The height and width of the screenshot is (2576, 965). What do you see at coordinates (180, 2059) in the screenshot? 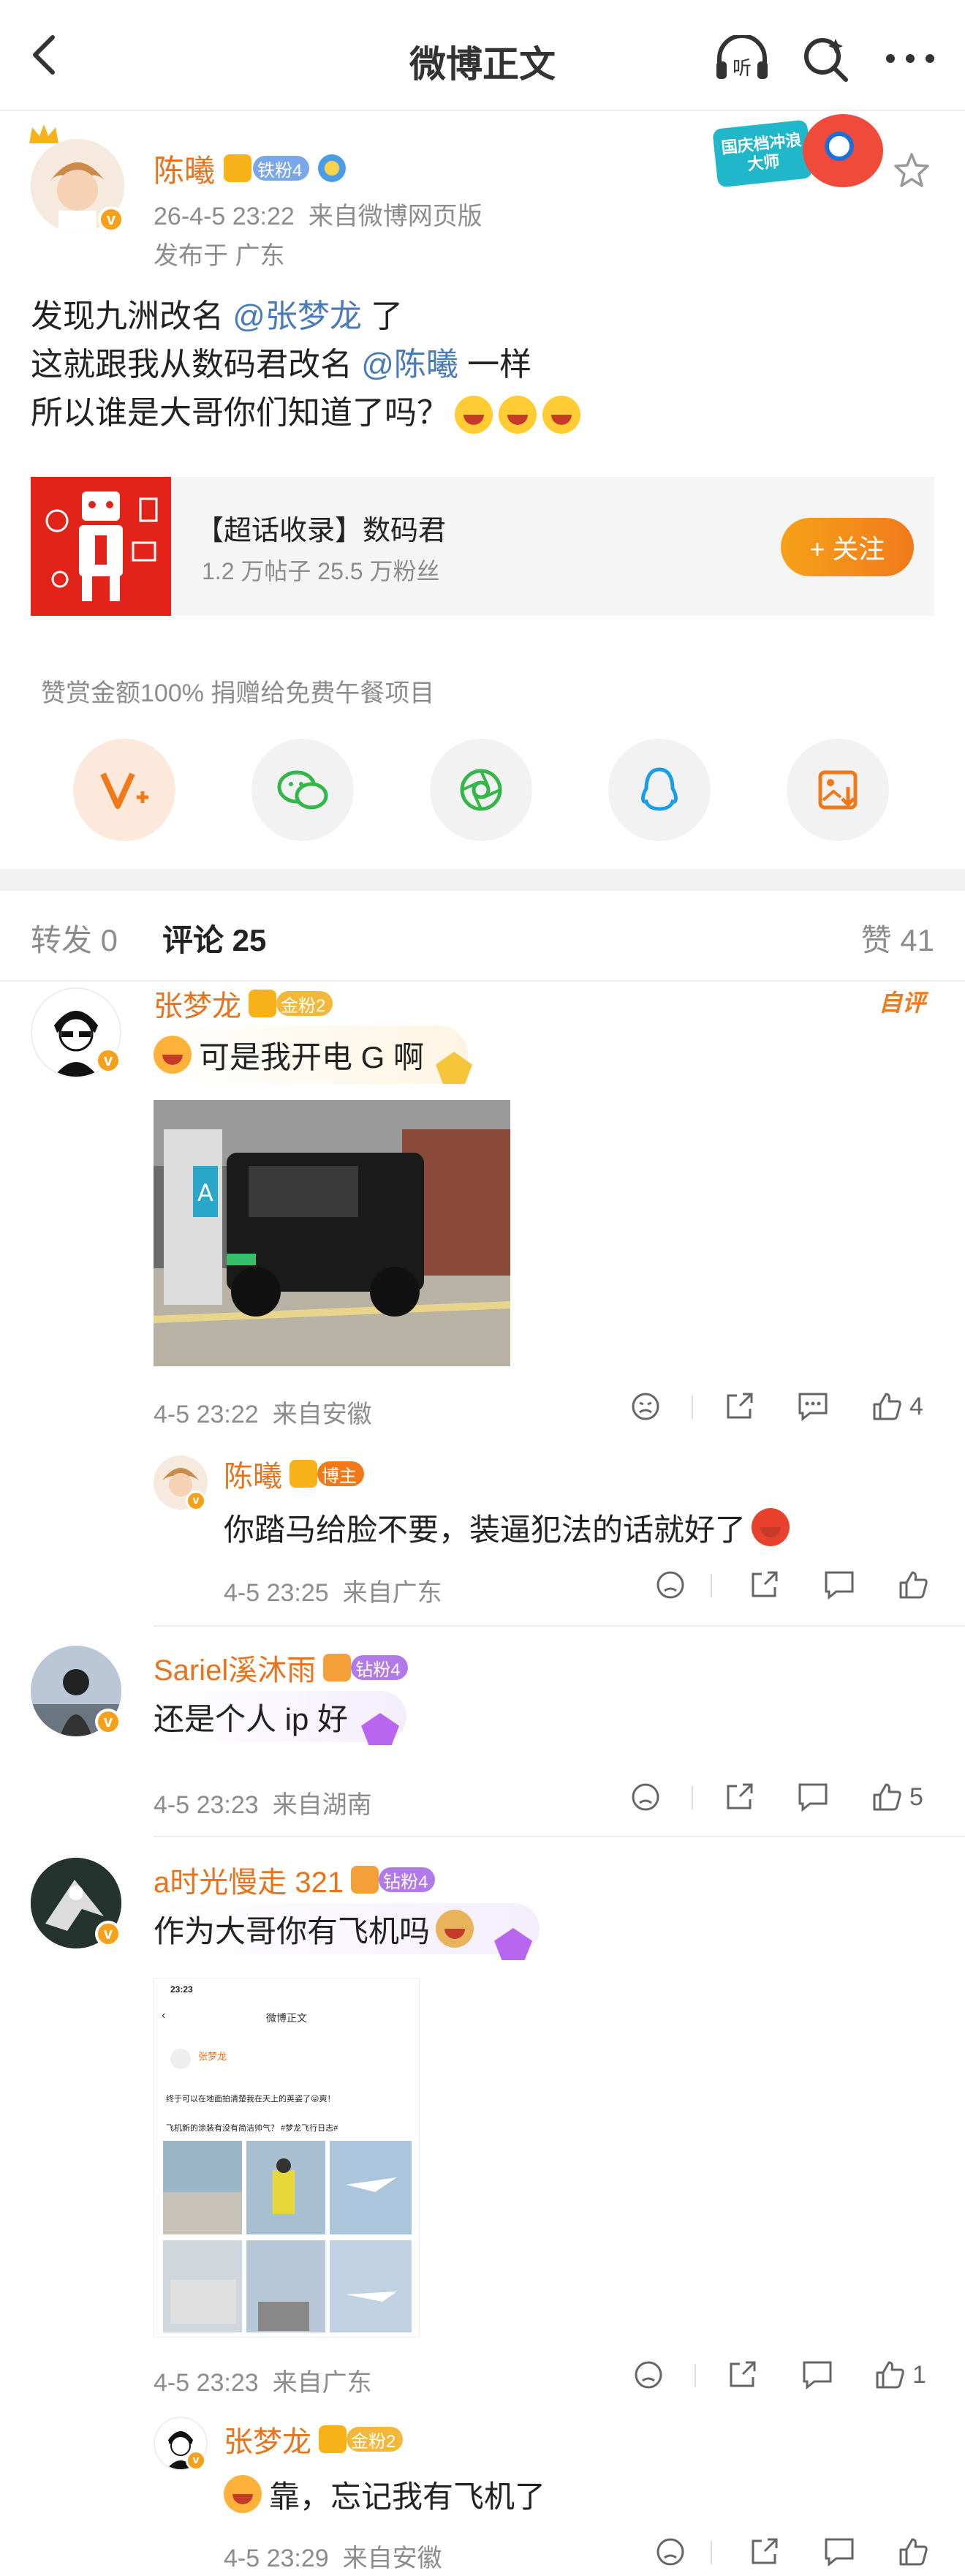
I see `mini-avatar` at bounding box center [180, 2059].